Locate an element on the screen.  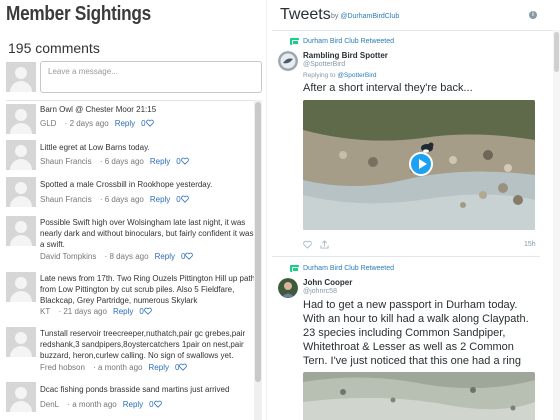
divider is located at coordinates (134, 100).